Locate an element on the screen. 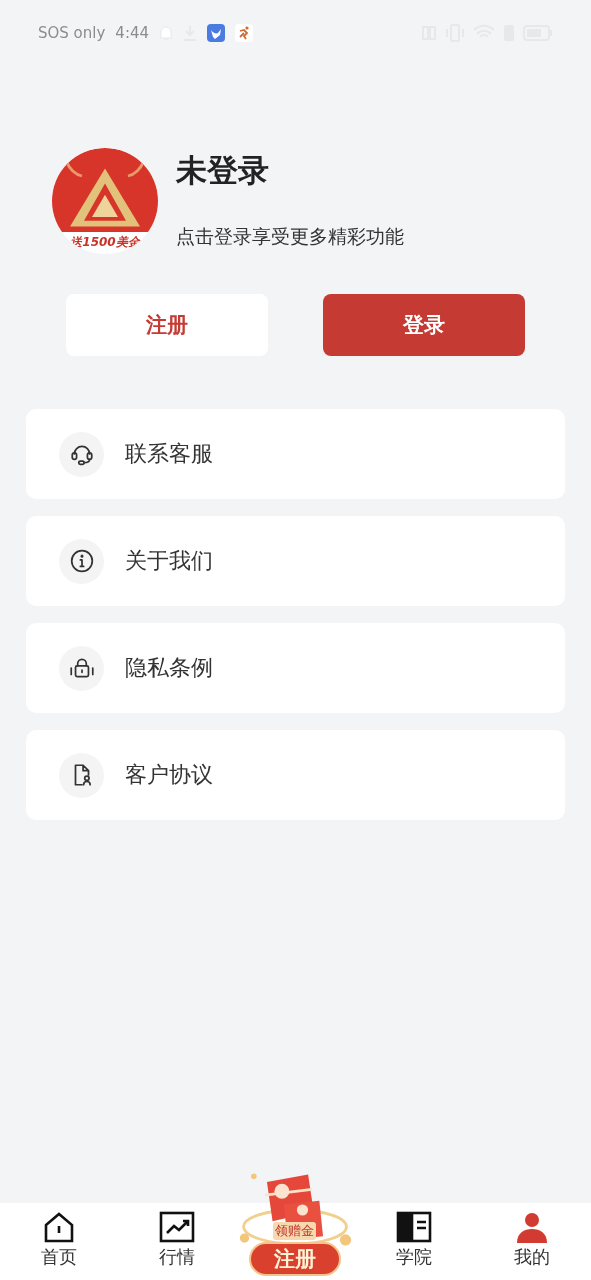 This screenshot has width=591, height=1280. menu-label: 隐私条例 is located at coordinates (169, 668).